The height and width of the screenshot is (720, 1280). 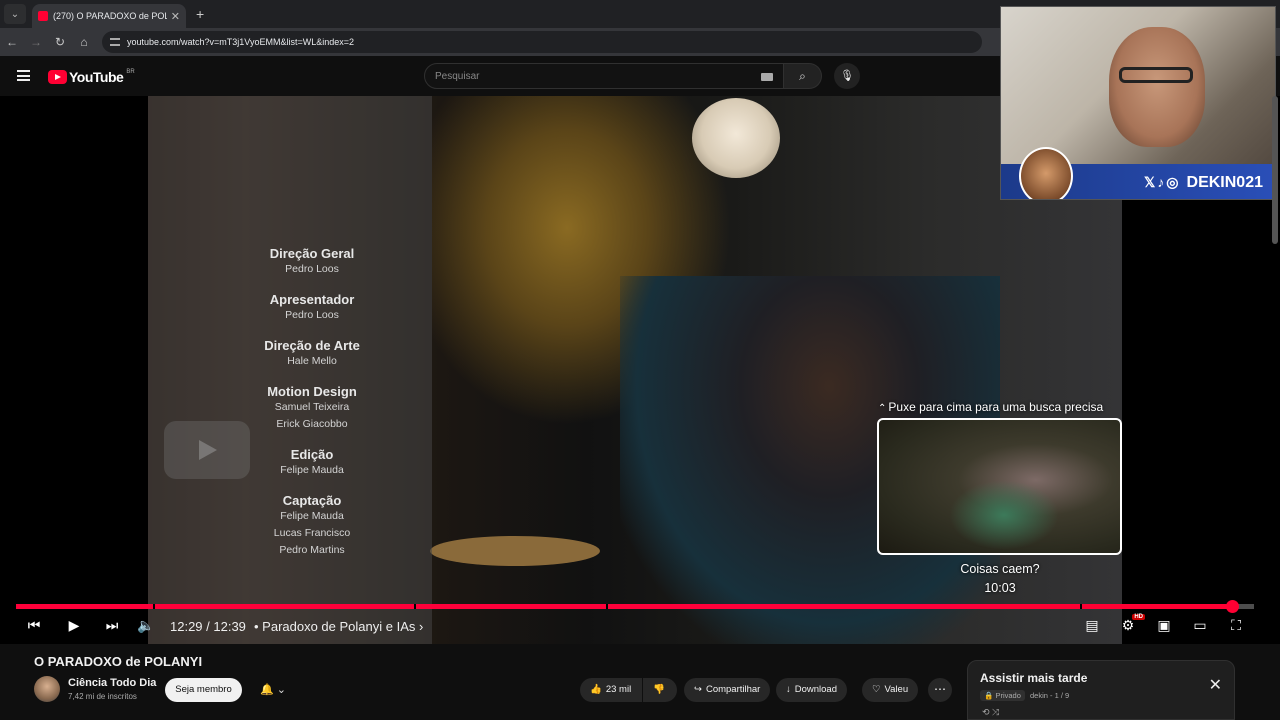 I want to click on credit-block: Direção Geral Pedro Loos, so click(x=312, y=262).